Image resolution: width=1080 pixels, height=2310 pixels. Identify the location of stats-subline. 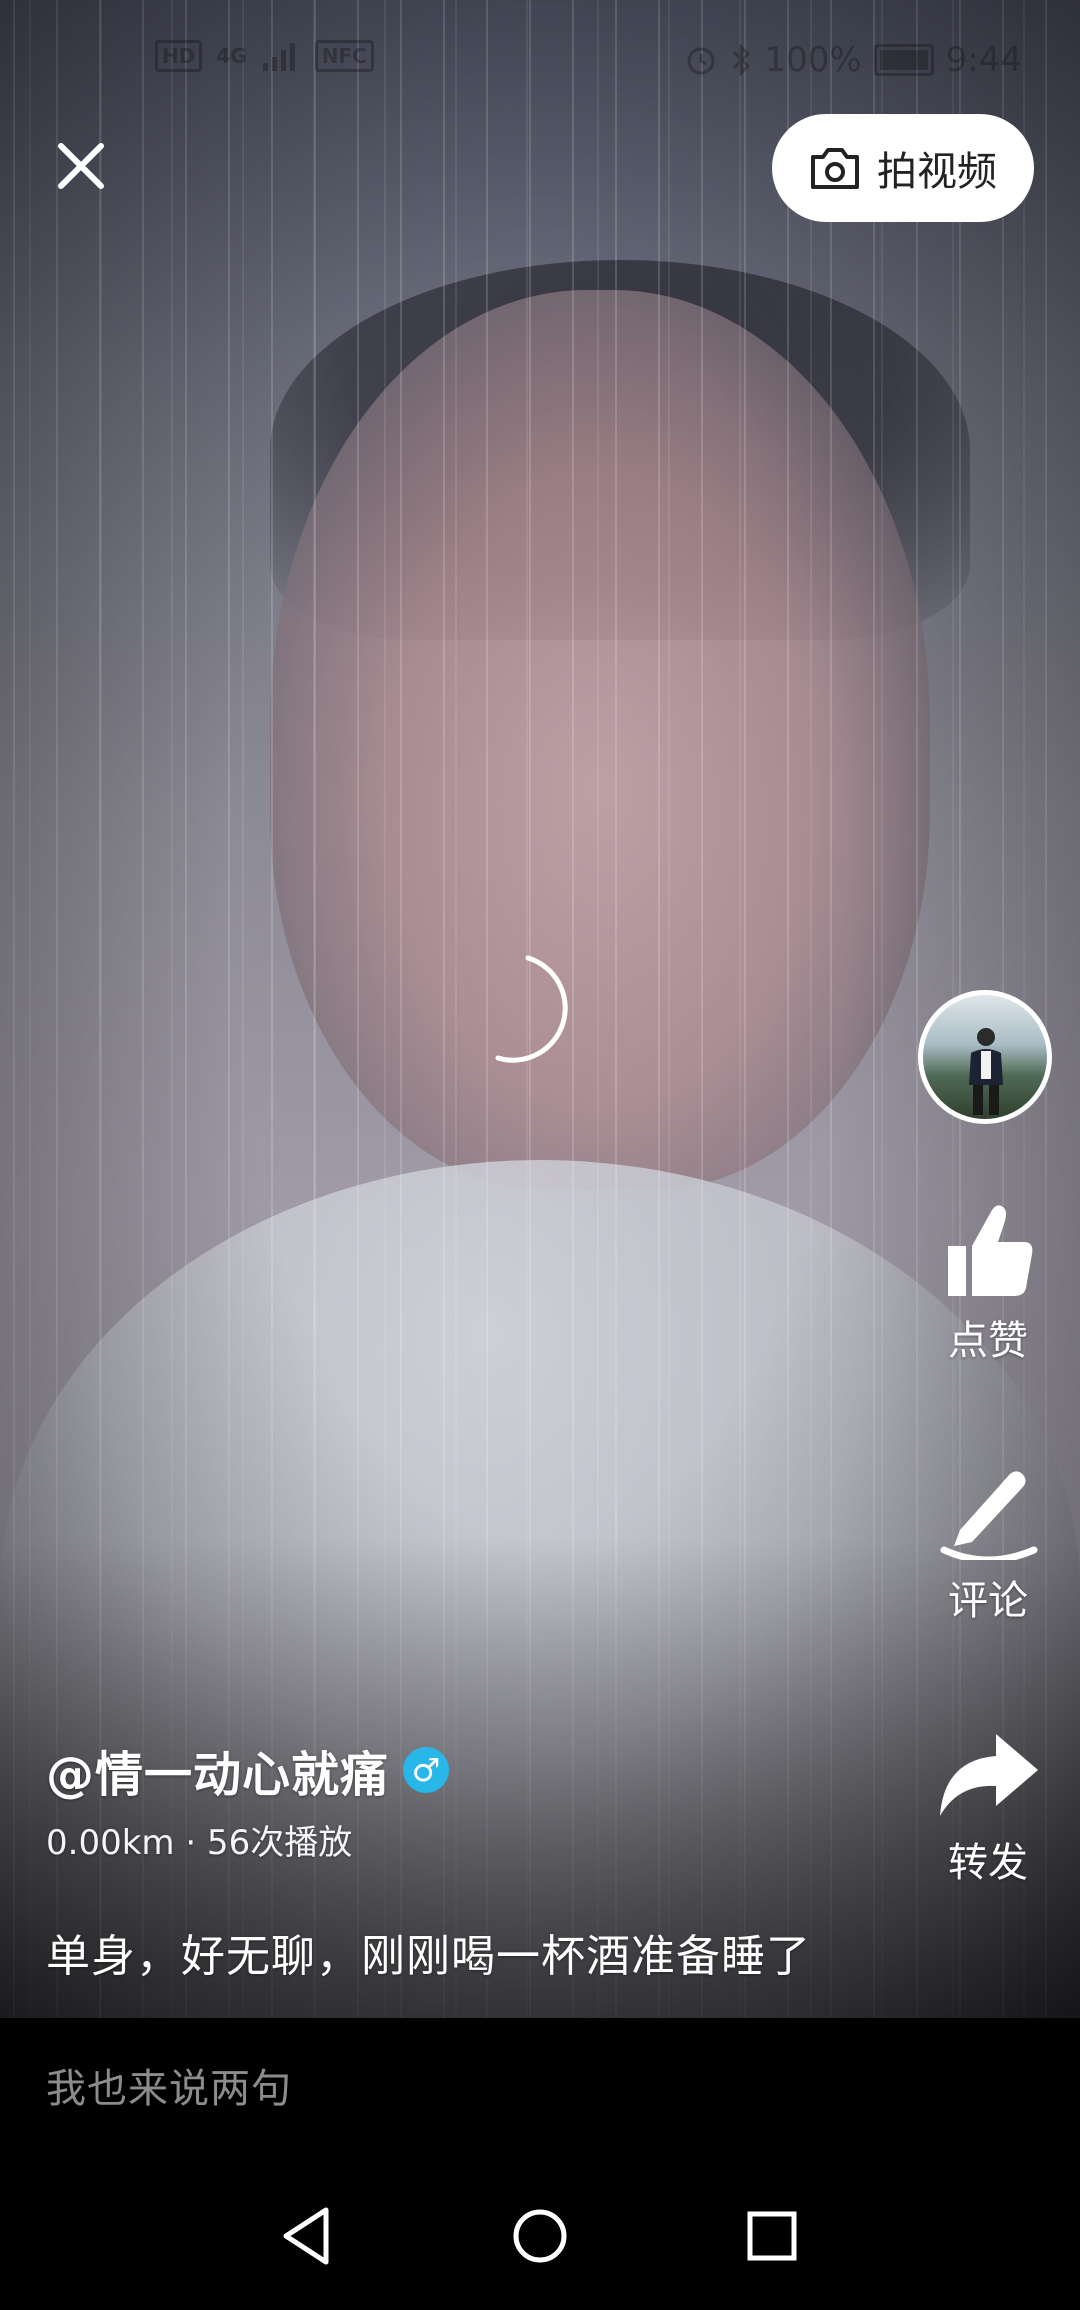
(456, 1874).